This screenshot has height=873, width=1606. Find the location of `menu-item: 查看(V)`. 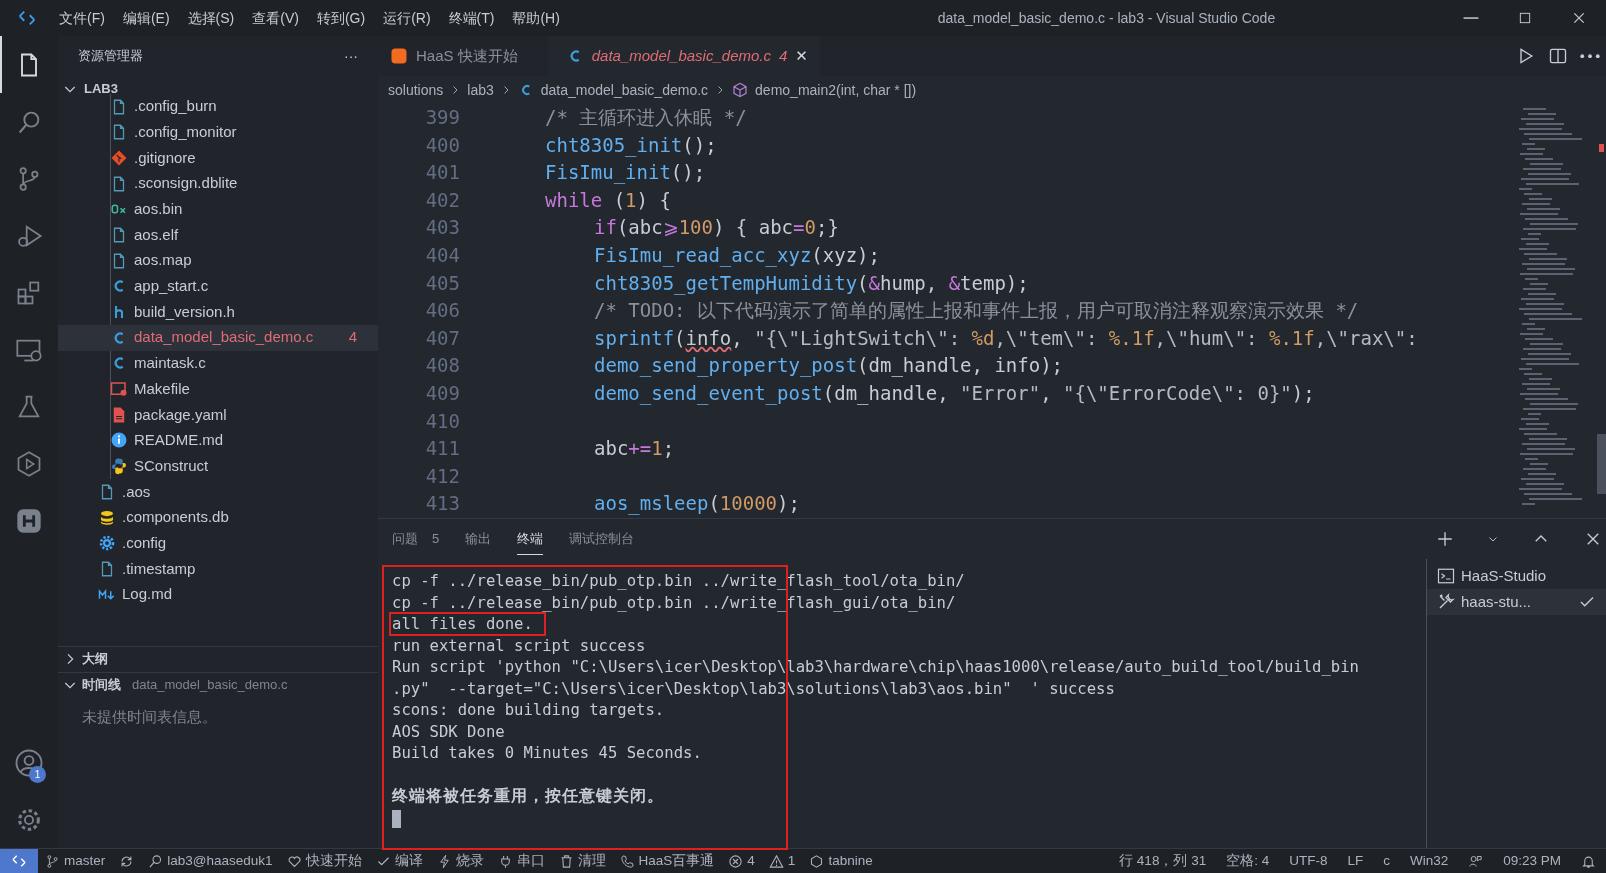

menu-item: 查看(V) is located at coordinates (275, 18).